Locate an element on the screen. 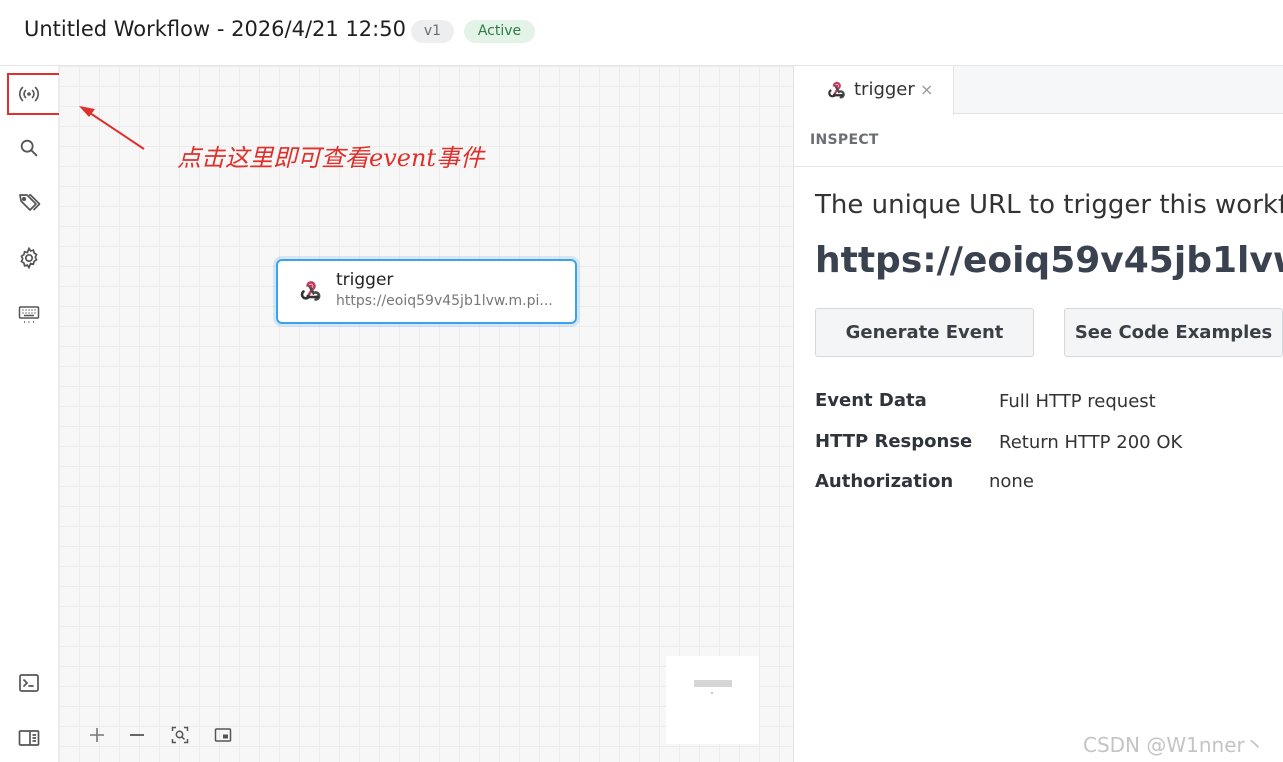 The image size is (1283, 762). panel-layout-icon is located at coordinates (29, 738).